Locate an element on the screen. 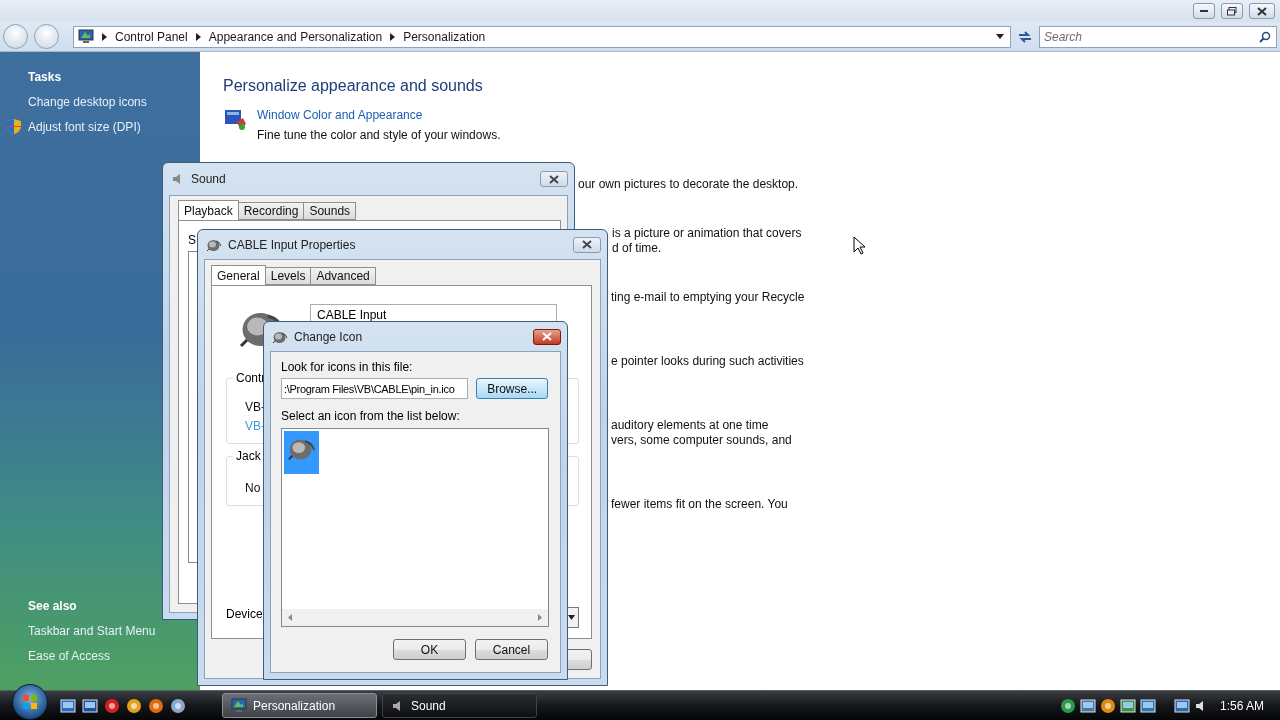 Image resolution: width=1280 pixels, height=720 pixels. tab: Sounds is located at coordinates (330, 211).